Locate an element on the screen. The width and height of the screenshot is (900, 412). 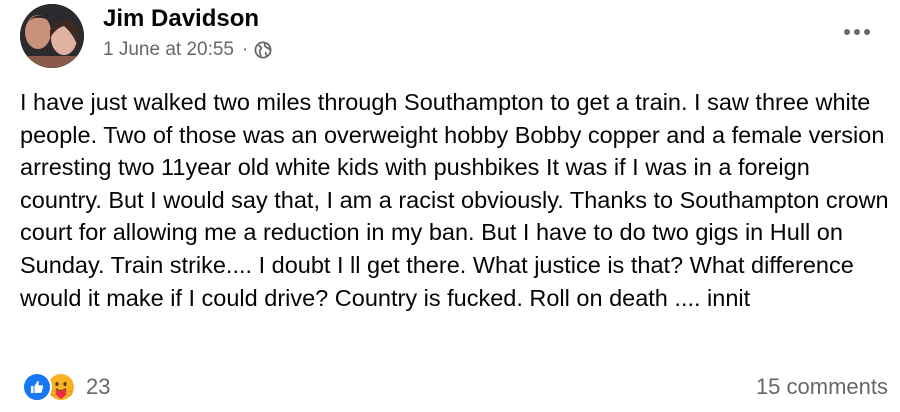
like-icon is located at coordinates (37, 387).